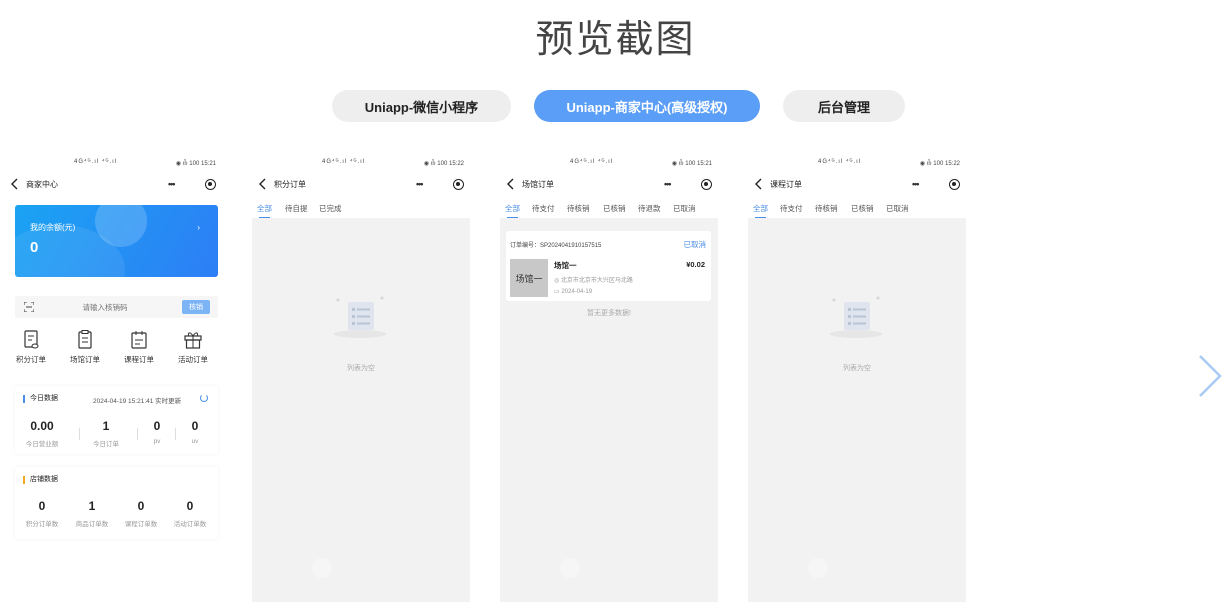  I want to click on today-timestamp: 2024-04-19 15:21:41 实时更新, so click(137, 401).